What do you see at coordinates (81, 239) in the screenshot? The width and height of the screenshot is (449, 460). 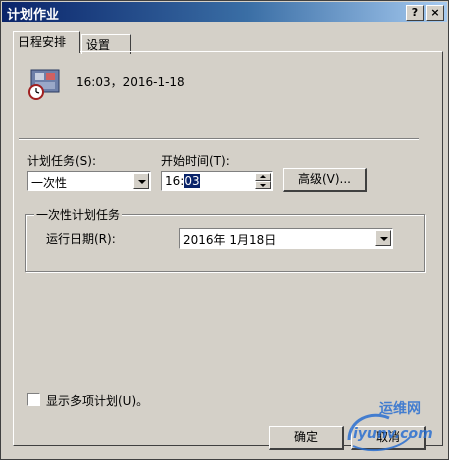 I see `run-date-label: 运行日期(R):` at bounding box center [81, 239].